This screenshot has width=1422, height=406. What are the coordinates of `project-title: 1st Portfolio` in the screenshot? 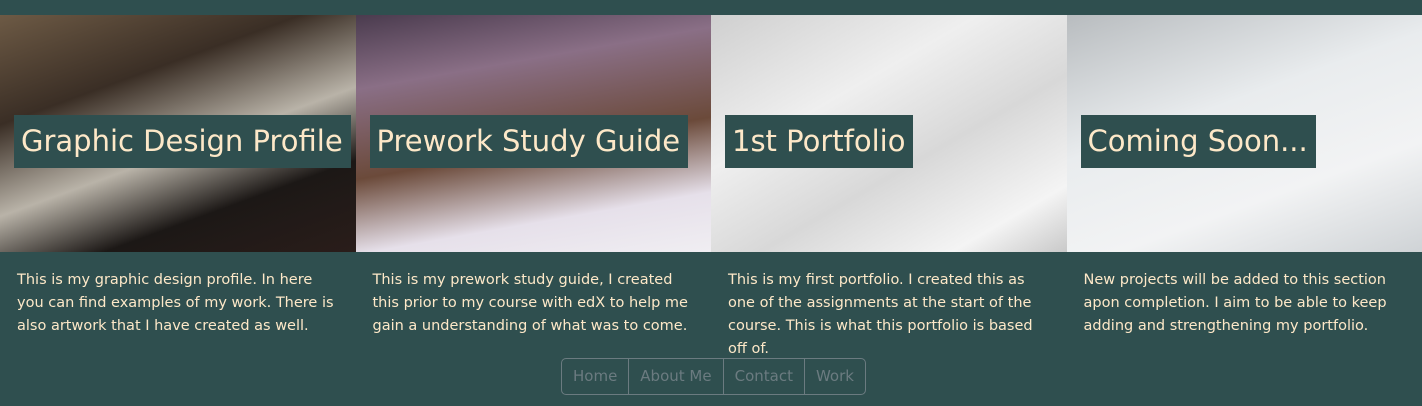 It's located at (819, 141).